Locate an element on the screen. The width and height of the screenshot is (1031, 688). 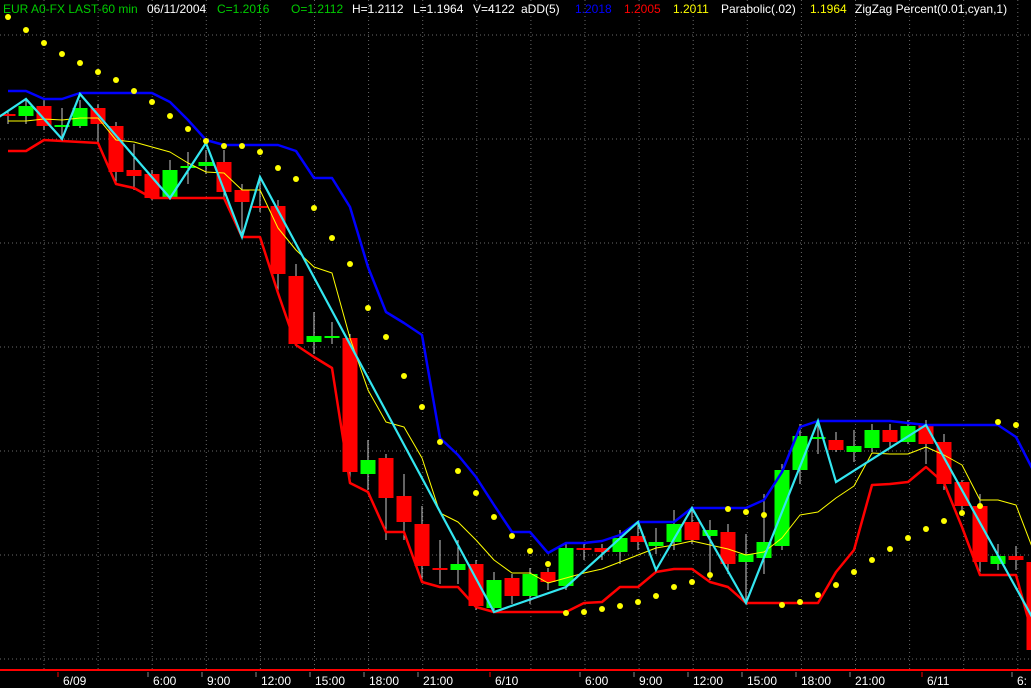
close-value: C=1.2016 is located at coordinates (243, 9).